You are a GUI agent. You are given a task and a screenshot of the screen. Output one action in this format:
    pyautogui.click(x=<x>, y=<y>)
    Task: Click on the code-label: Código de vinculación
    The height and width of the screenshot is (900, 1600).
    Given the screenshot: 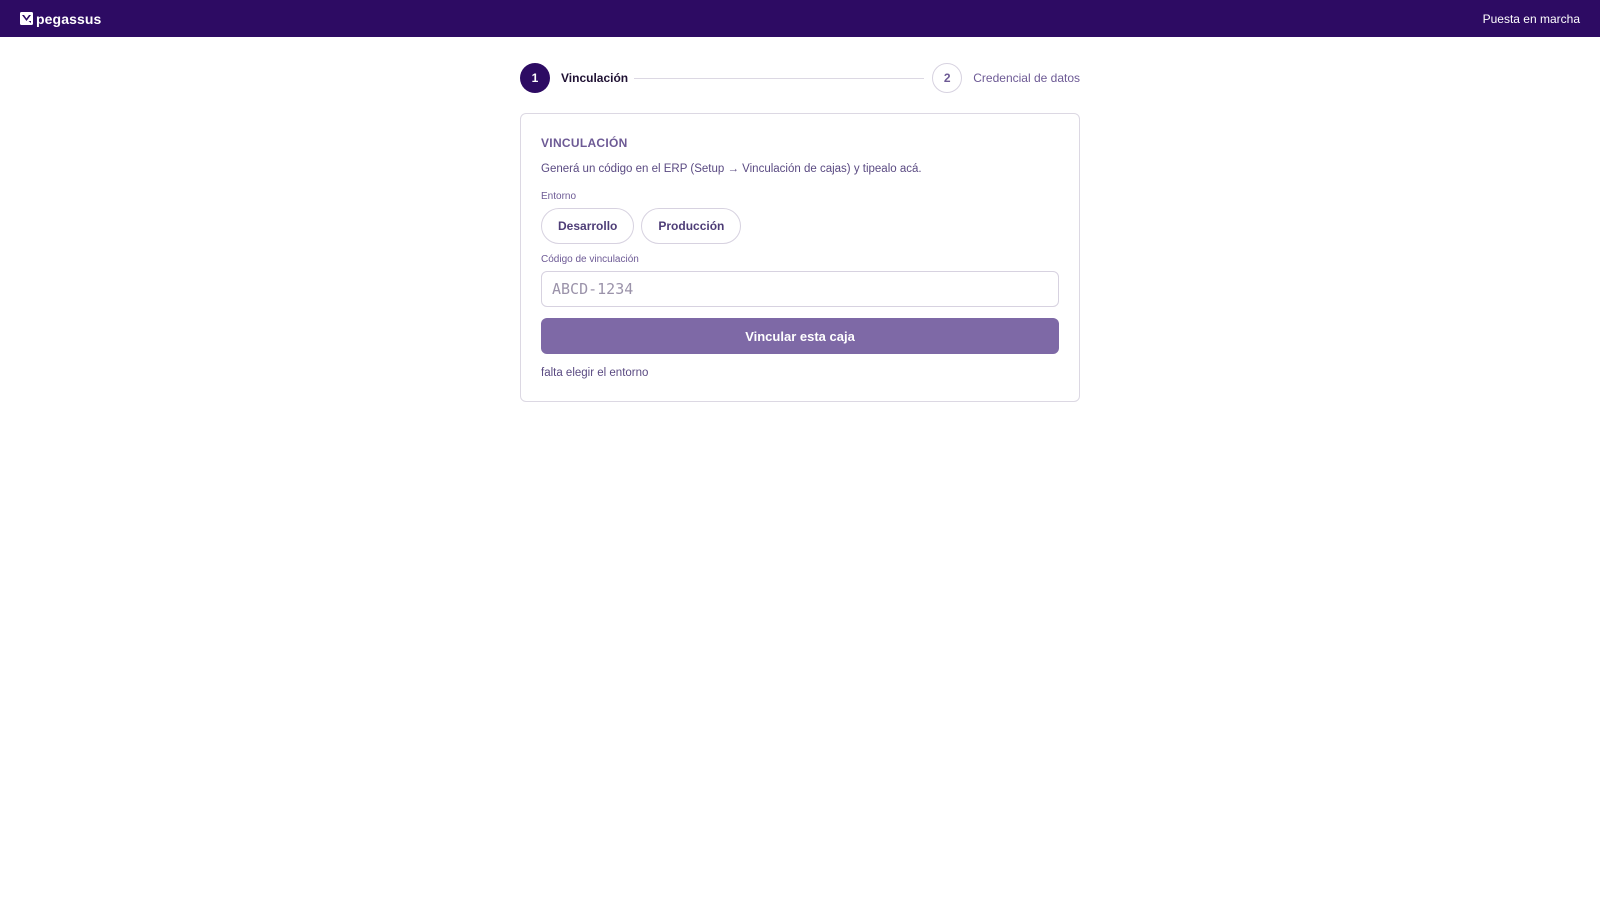 What is the action you would take?
    pyautogui.click(x=590, y=259)
    